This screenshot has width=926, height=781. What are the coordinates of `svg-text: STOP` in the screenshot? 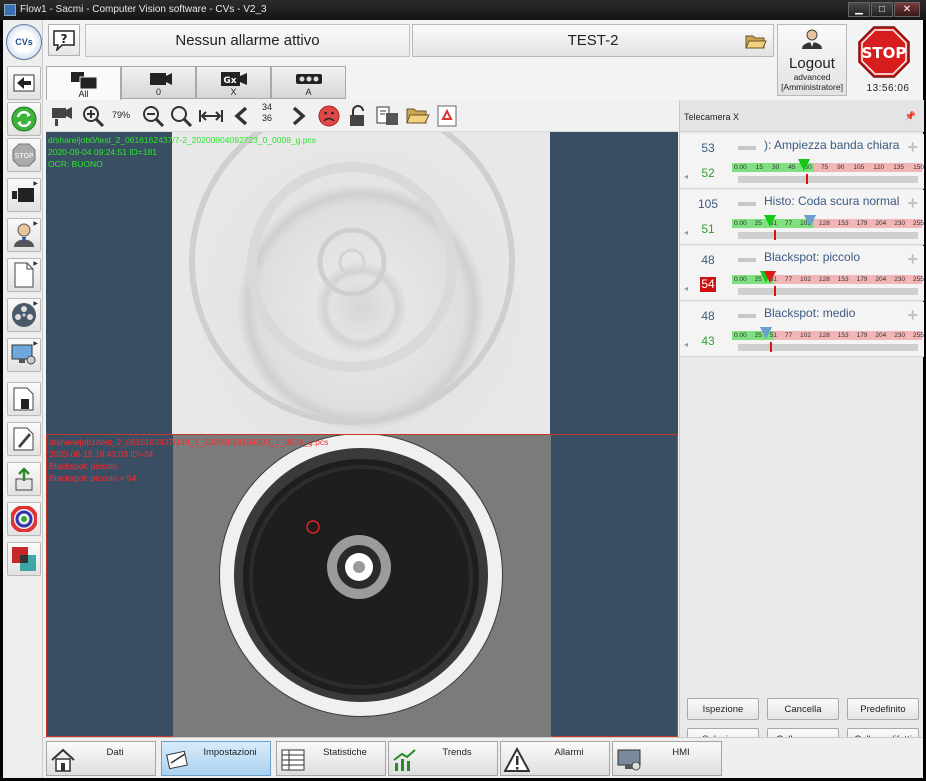 It's located at (884, 53).